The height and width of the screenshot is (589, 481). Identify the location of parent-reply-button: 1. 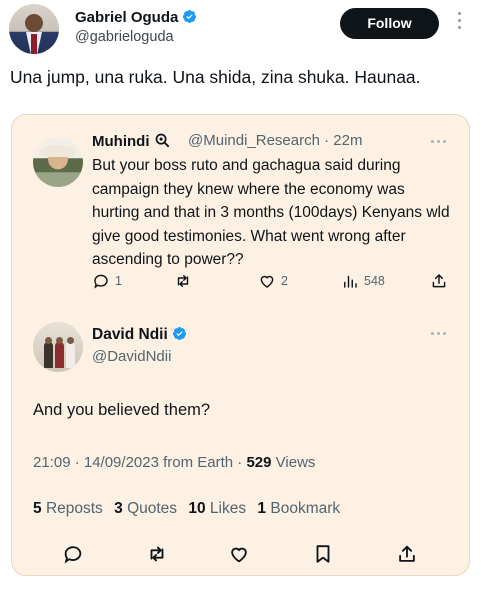
(107, 281).